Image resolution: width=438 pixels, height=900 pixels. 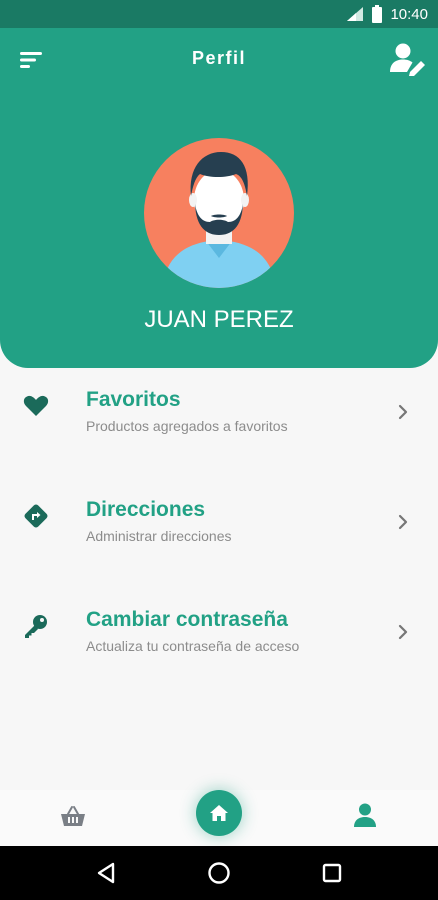 What do you see at coordinates (408, 59) in the screenshot?
I see `user-edit-icon` at bounding box center [408, 59].